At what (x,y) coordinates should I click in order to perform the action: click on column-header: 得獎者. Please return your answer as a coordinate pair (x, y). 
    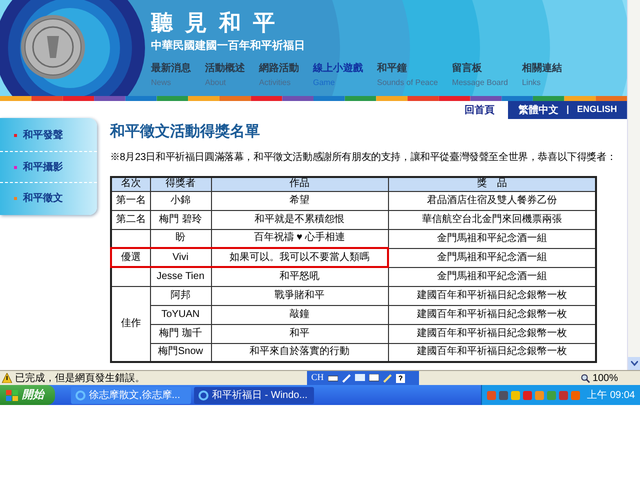
    Looking at the image, I should click on (180, 184).